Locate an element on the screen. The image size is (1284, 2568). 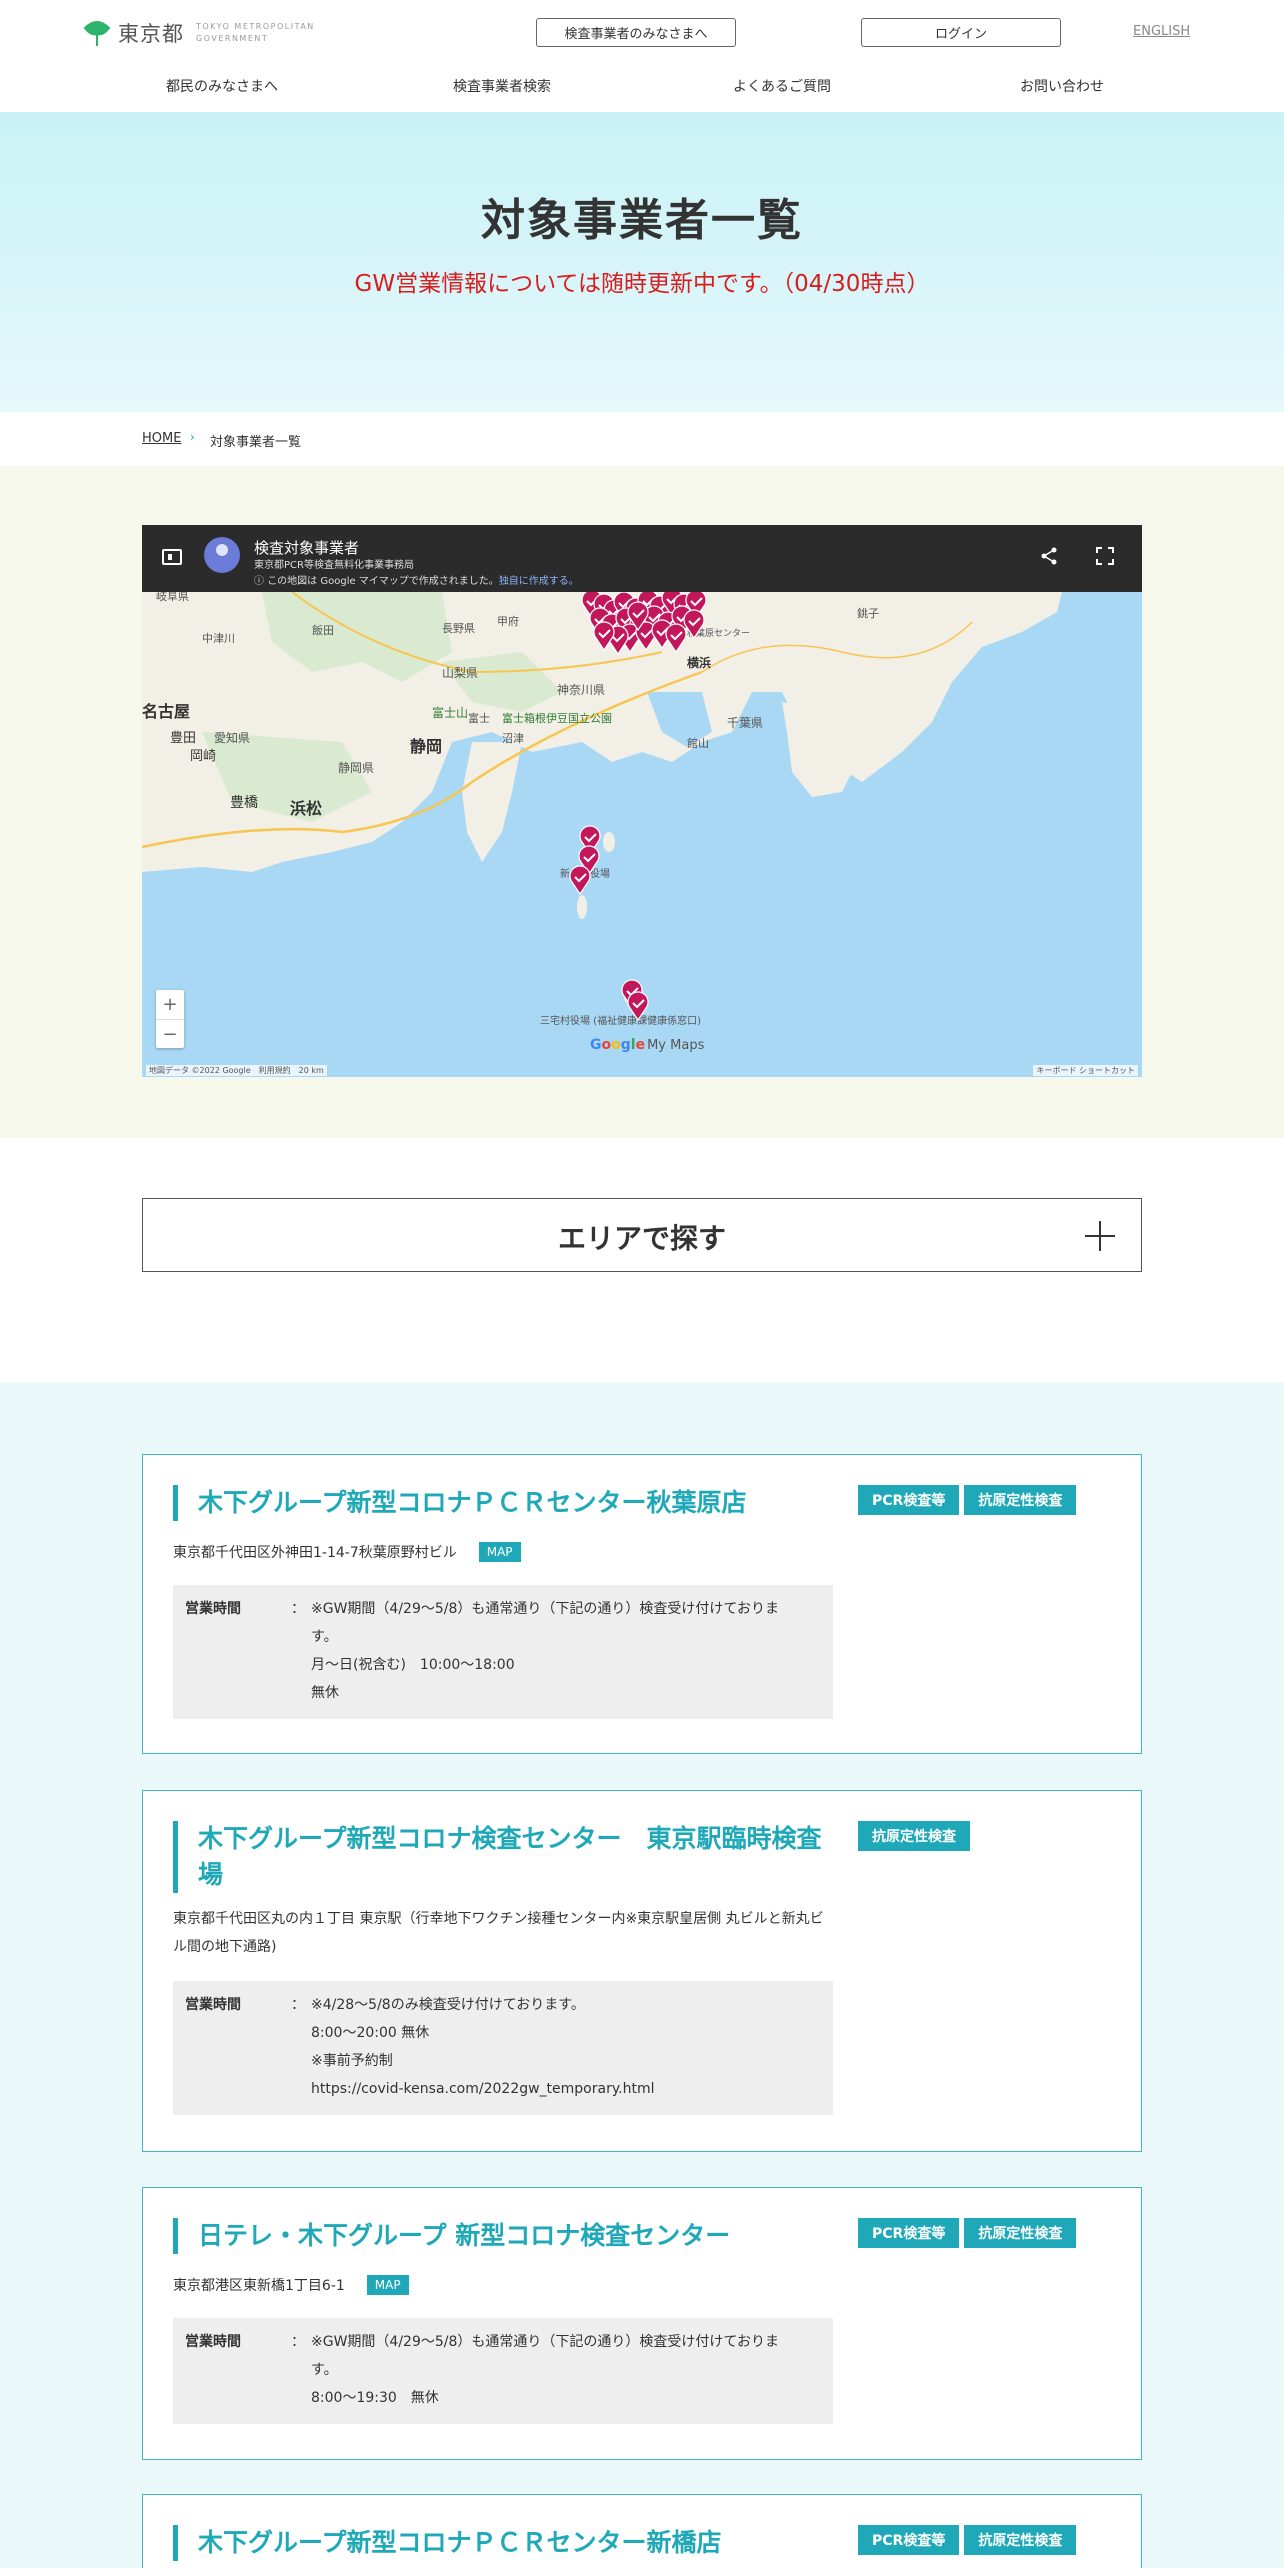
label-mtfuji: 富士山 is located at coordinates (450, 712).